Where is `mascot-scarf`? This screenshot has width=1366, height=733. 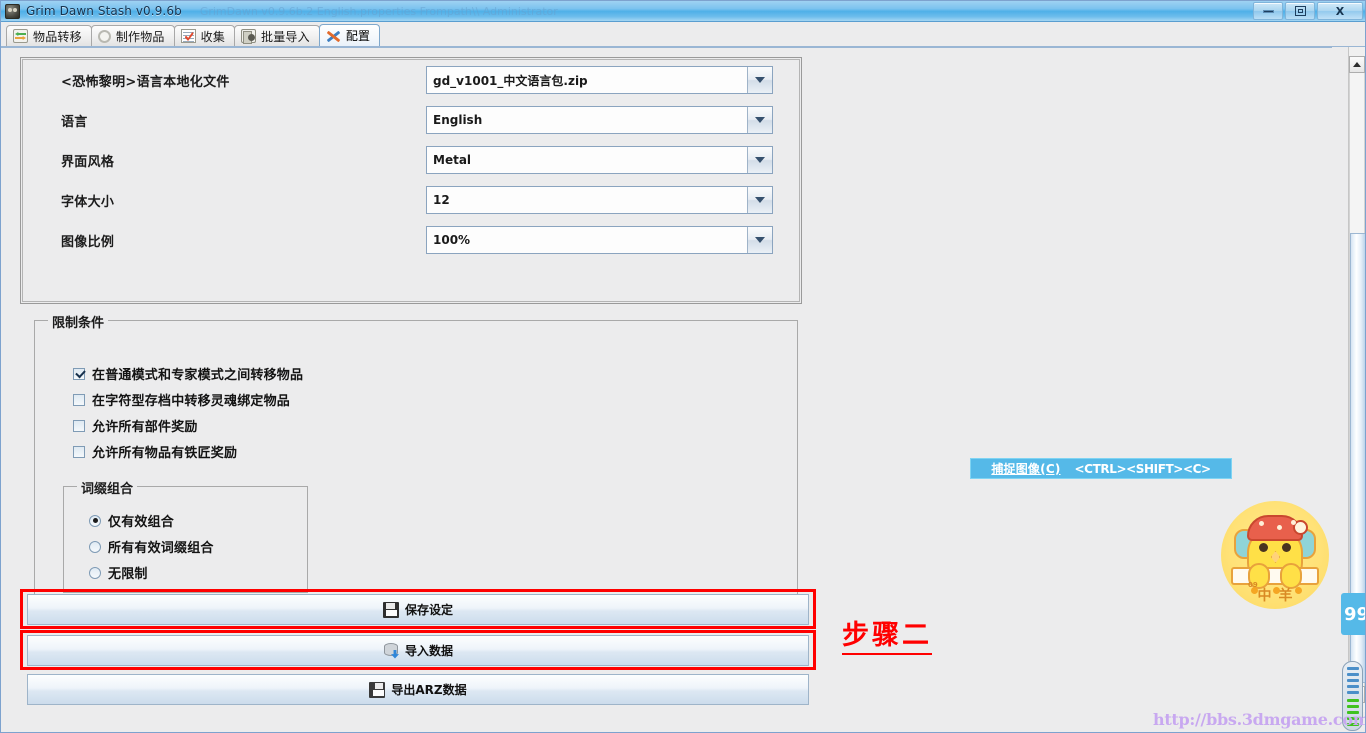
mascot-scarf is located at coordinates (1275, 576).